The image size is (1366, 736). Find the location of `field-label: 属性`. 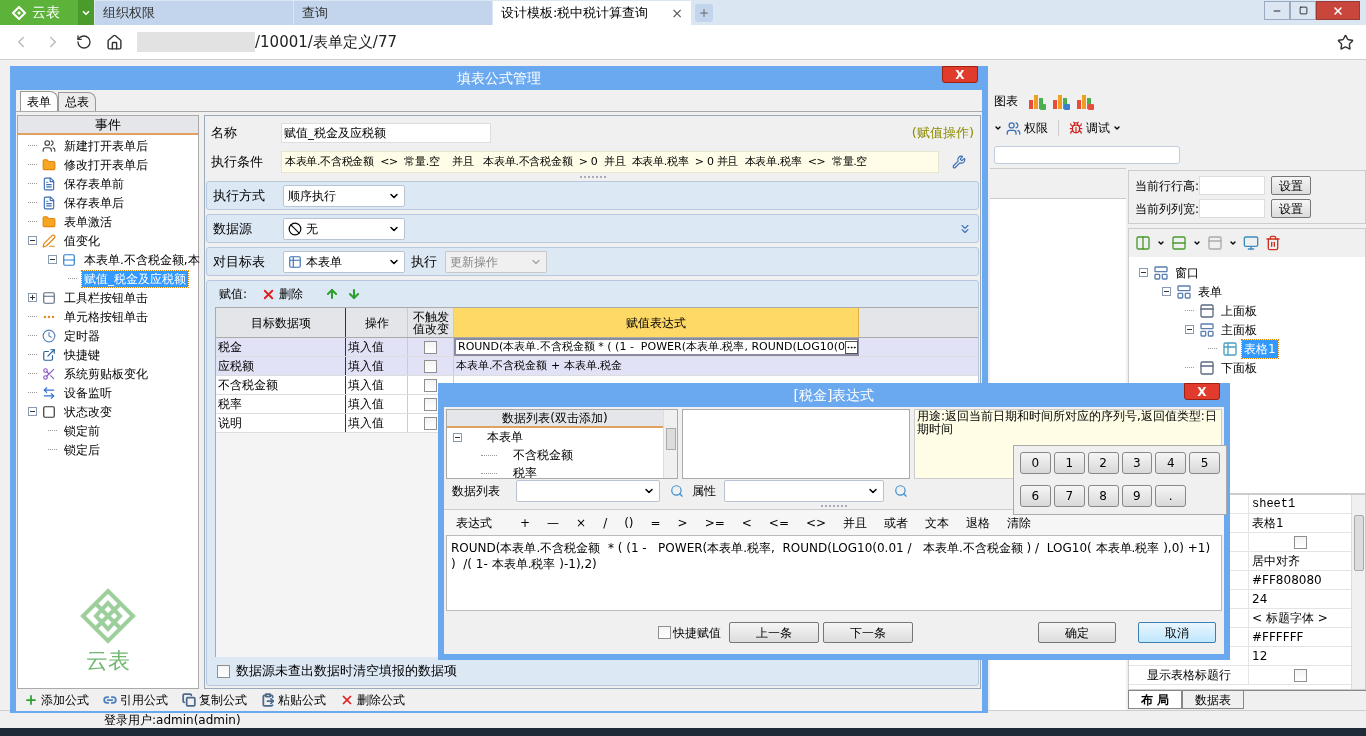

field-label: 属性 is located at coordinates (704, 491).